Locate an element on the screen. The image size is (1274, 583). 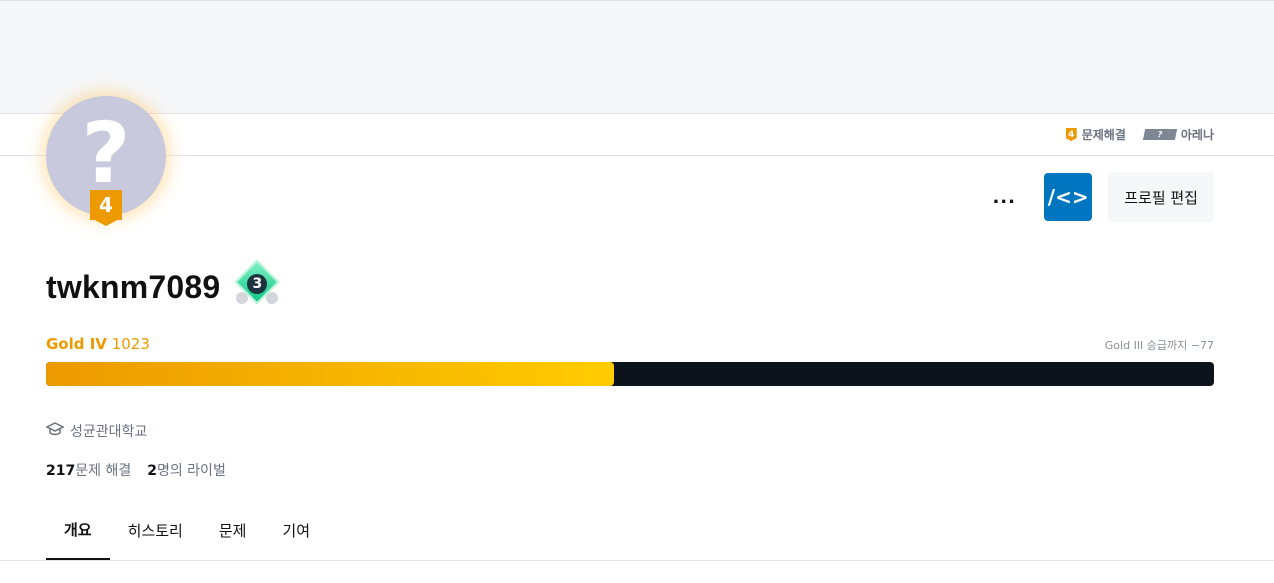
school-row: 성균관대학교 is located at coordinates (96, 431).